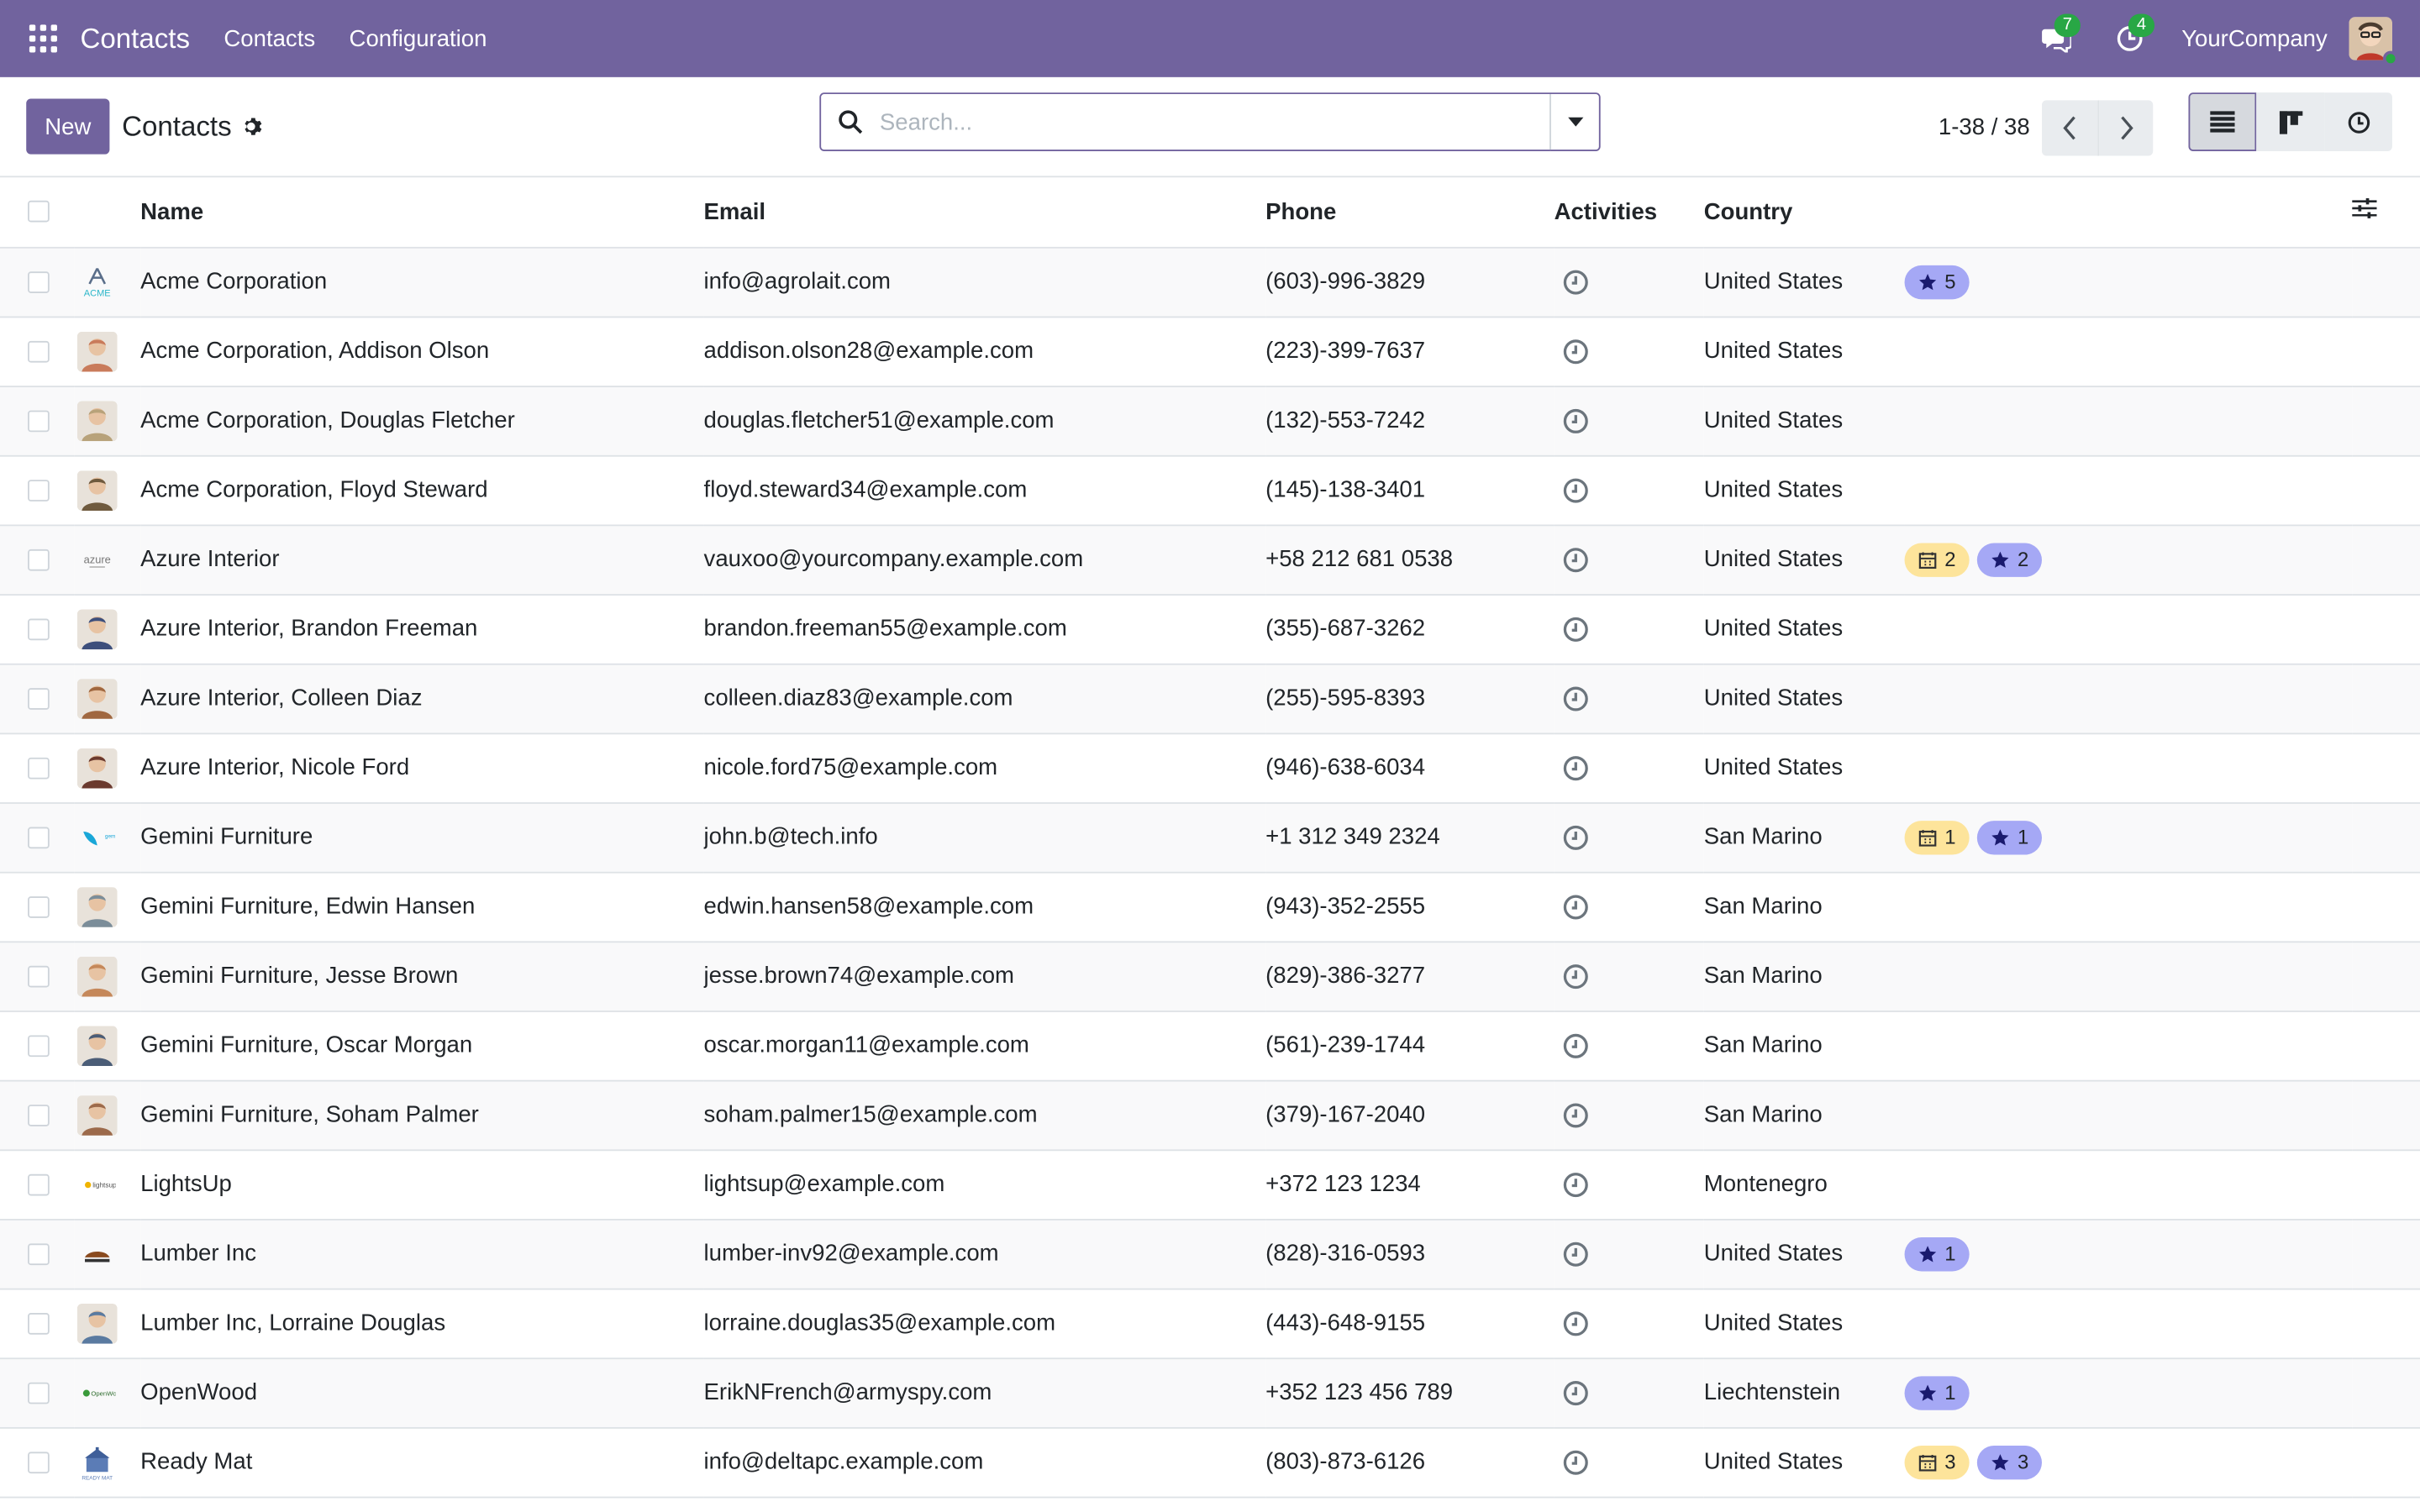 The image size is (2420, 1512). What do you see at coordinates (1409, 282) in the screenshot?
I see `contact-phone: (603)-996-3829` at bounding box center [1409, 282].